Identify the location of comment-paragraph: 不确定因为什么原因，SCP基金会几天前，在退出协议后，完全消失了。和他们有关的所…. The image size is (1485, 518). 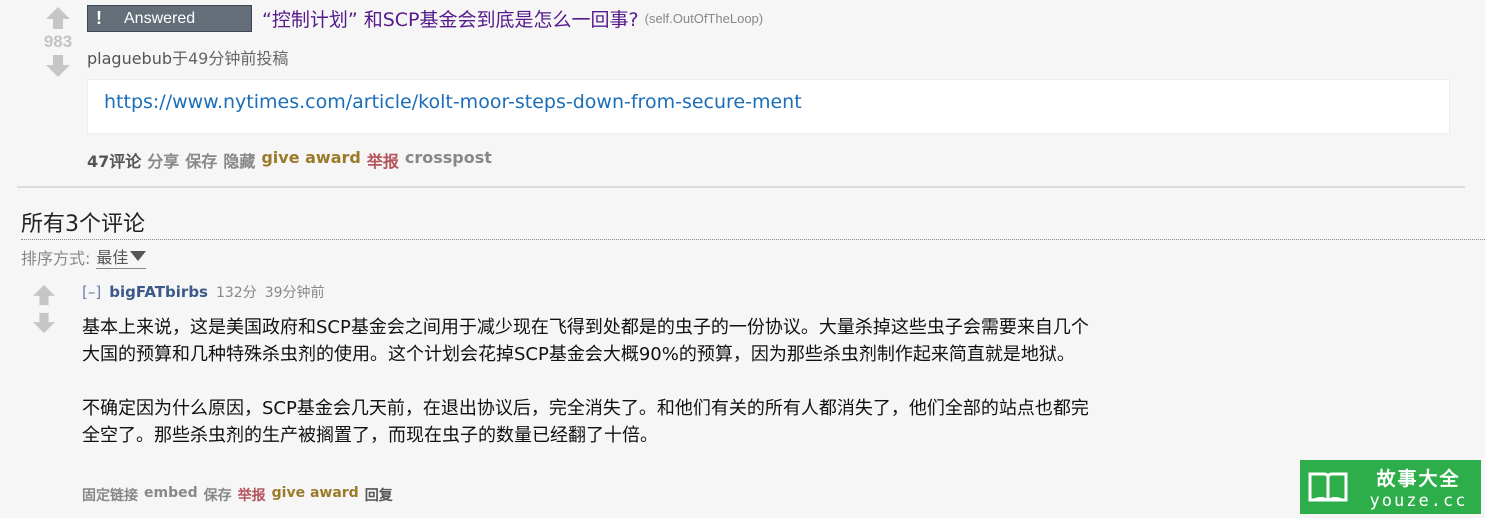
(585, 422).